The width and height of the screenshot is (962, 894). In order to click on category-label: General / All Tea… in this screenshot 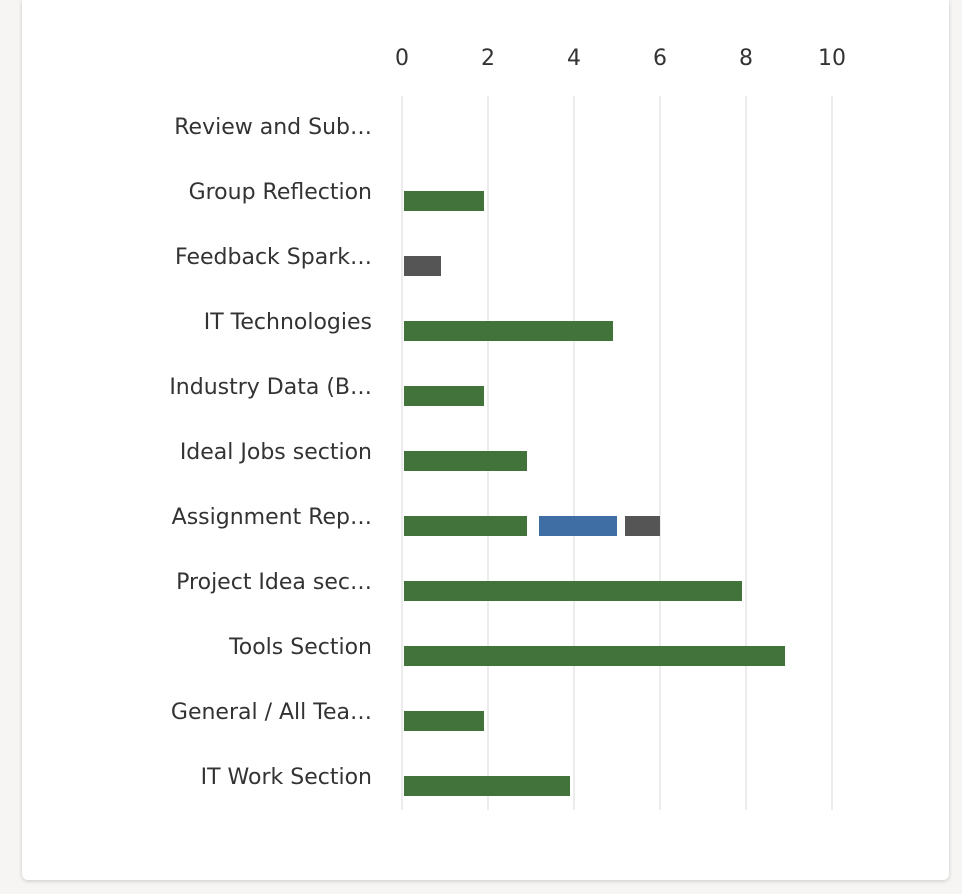, I will do `click(271, 712)`.